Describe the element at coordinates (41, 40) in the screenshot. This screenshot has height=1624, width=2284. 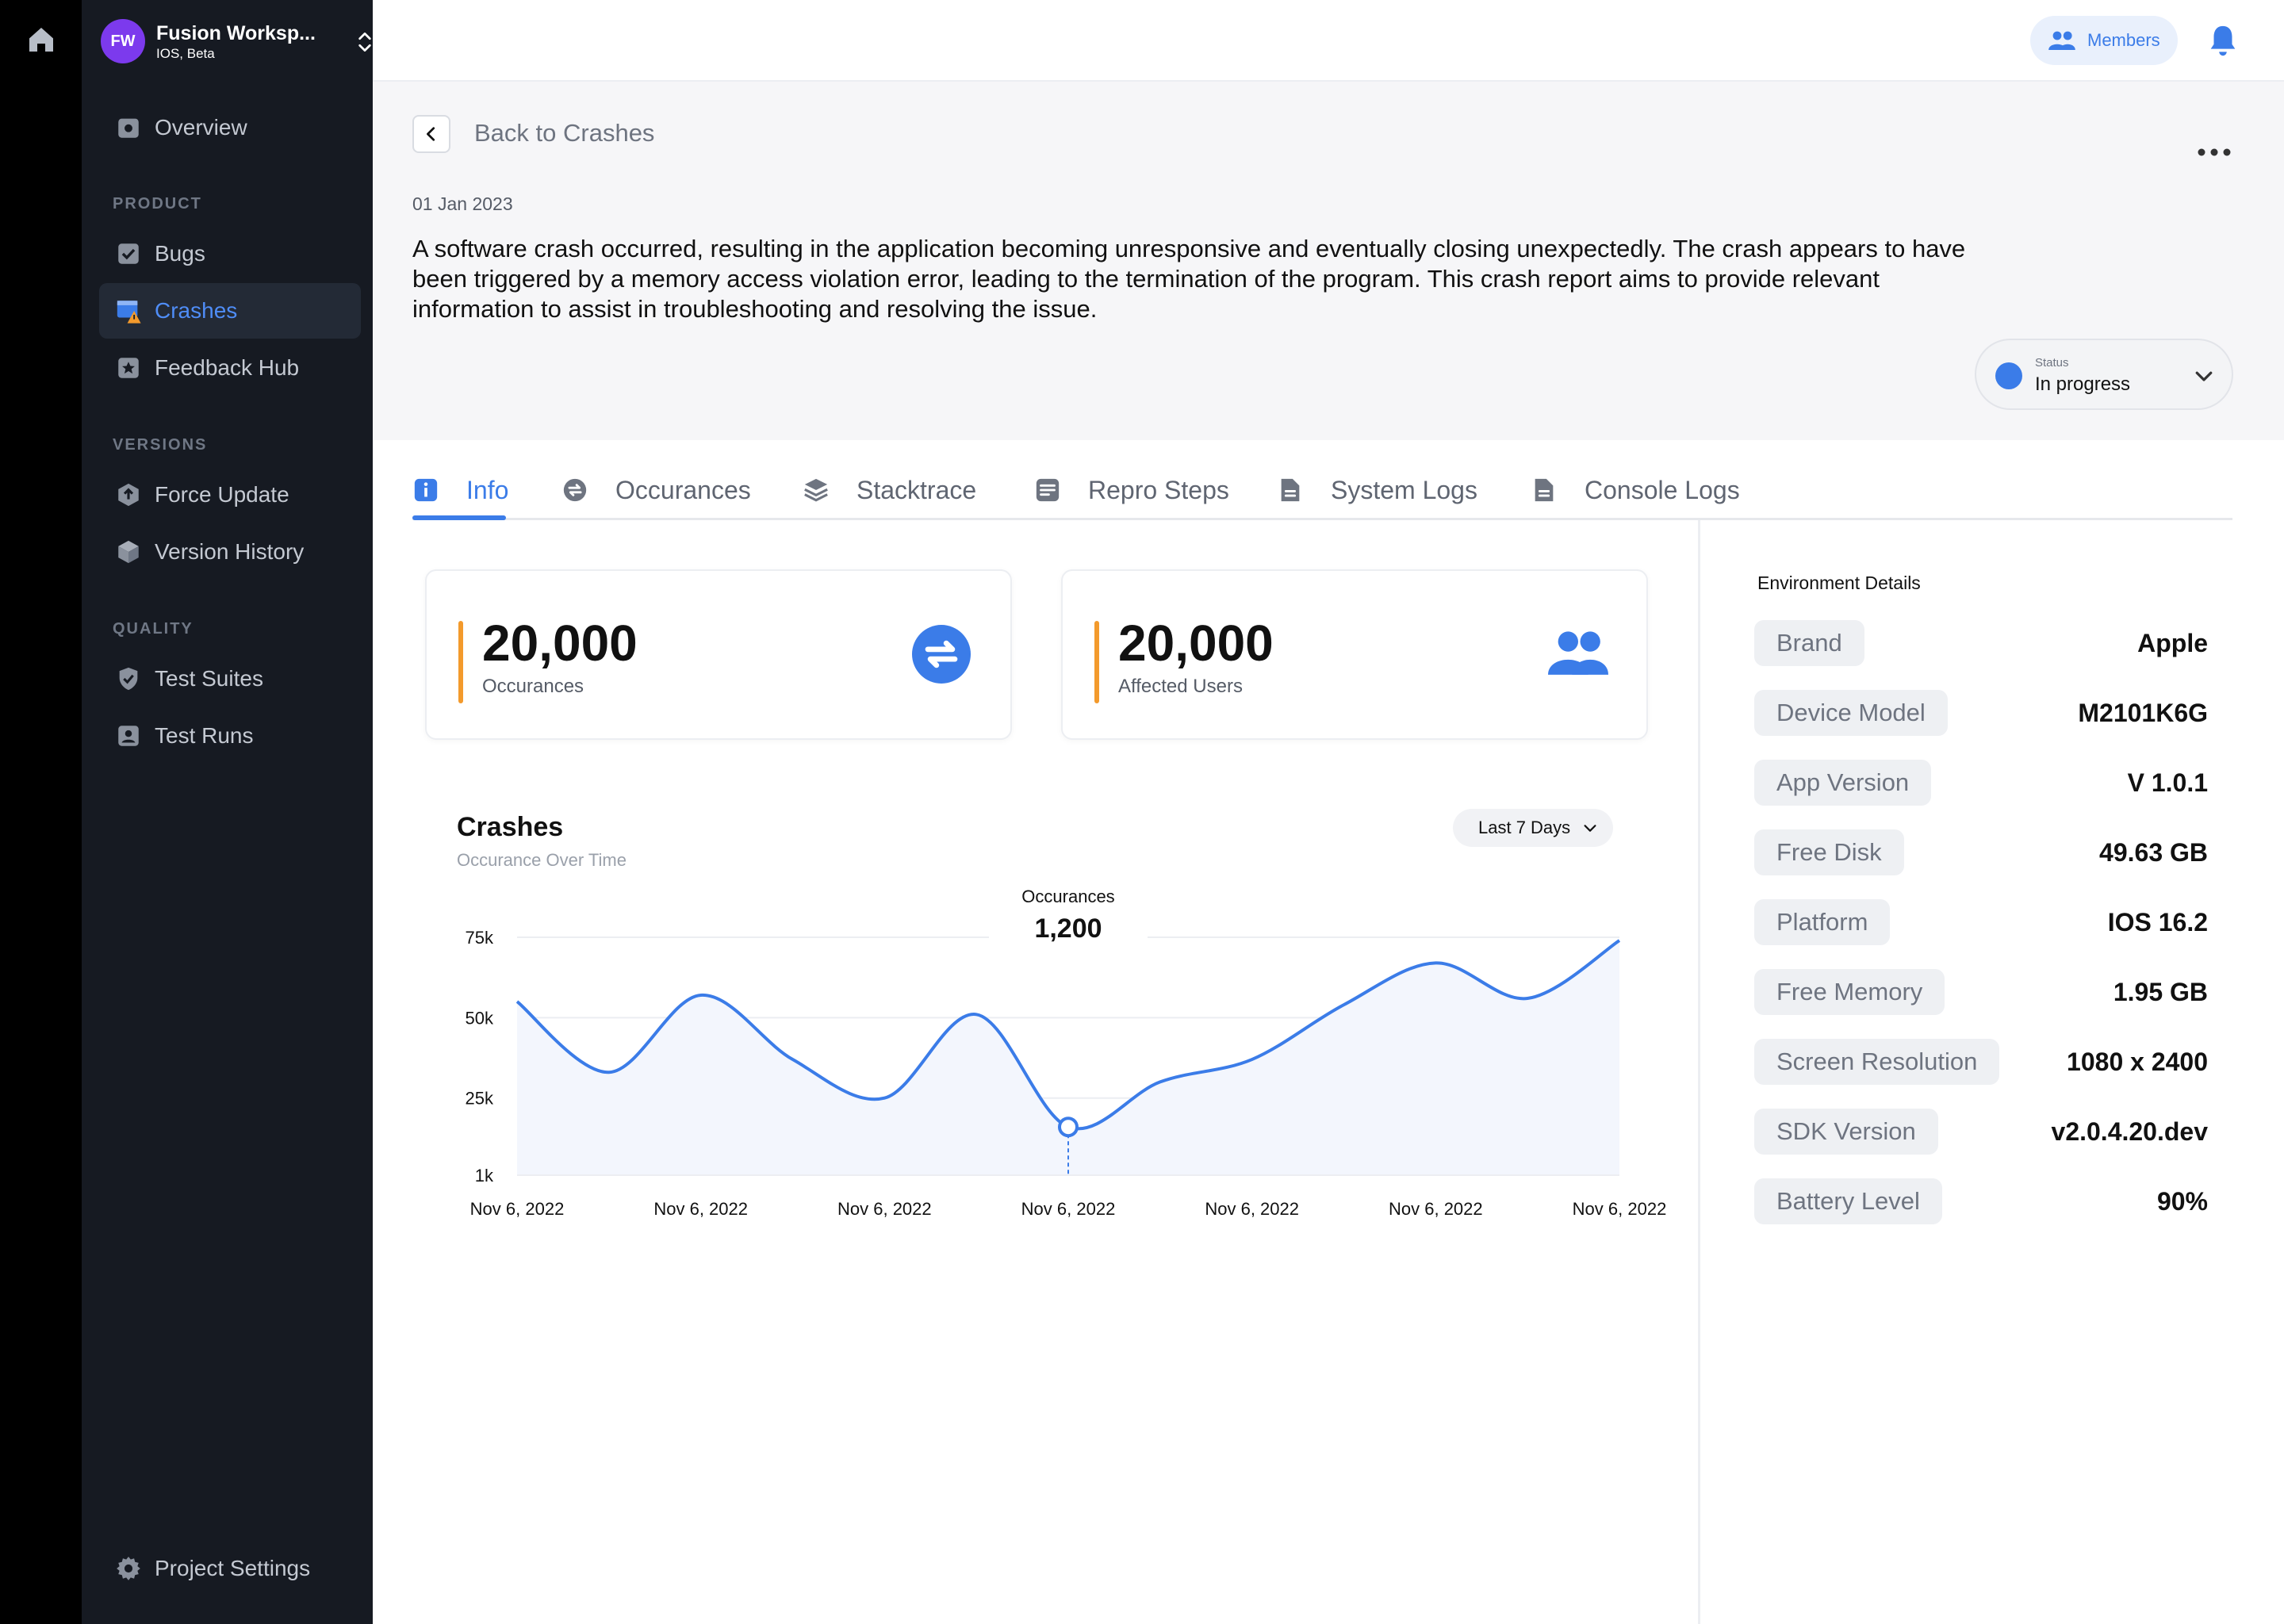
I see `home-icon` at that location.